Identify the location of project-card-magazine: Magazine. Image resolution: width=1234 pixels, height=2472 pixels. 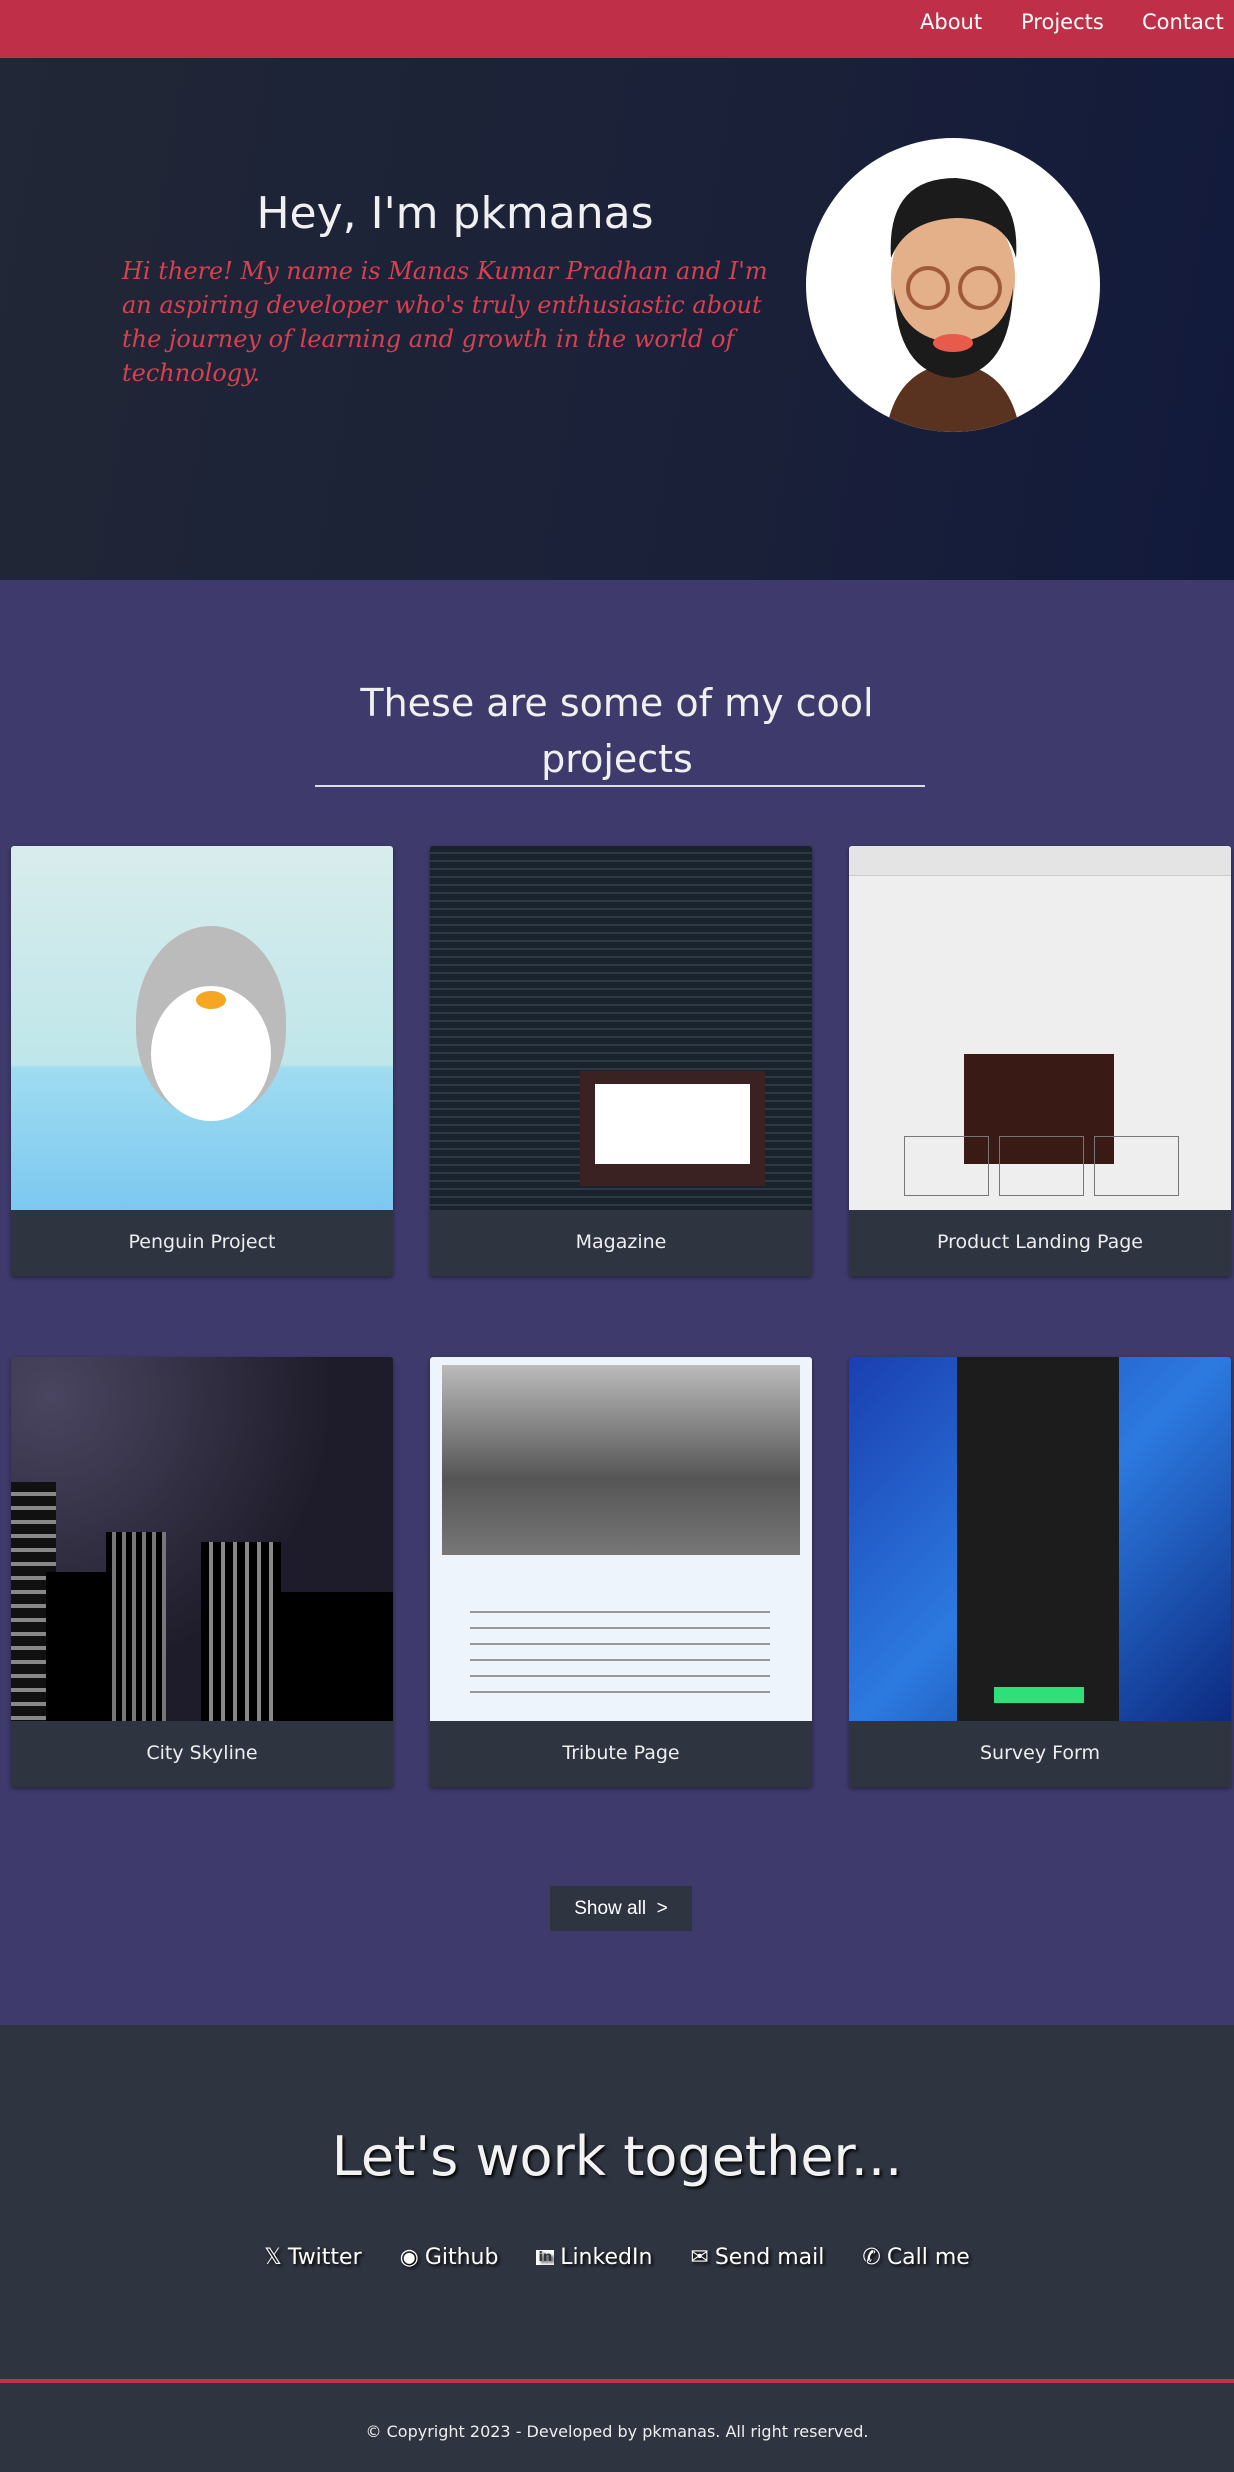
(621, 1061).